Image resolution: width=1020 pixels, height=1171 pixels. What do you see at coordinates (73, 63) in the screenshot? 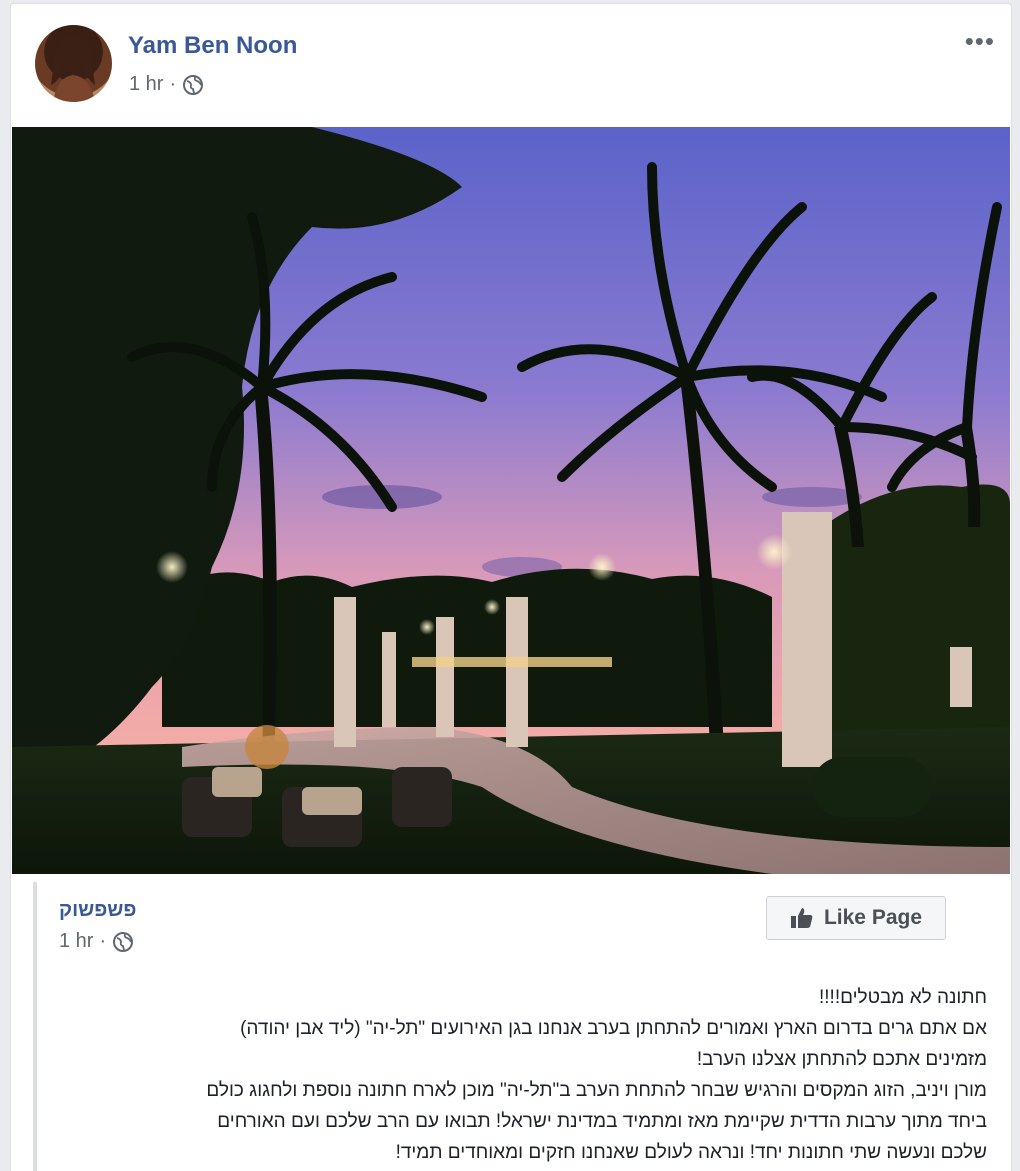
I see `author-avatar` at bounding box center [73, 63].